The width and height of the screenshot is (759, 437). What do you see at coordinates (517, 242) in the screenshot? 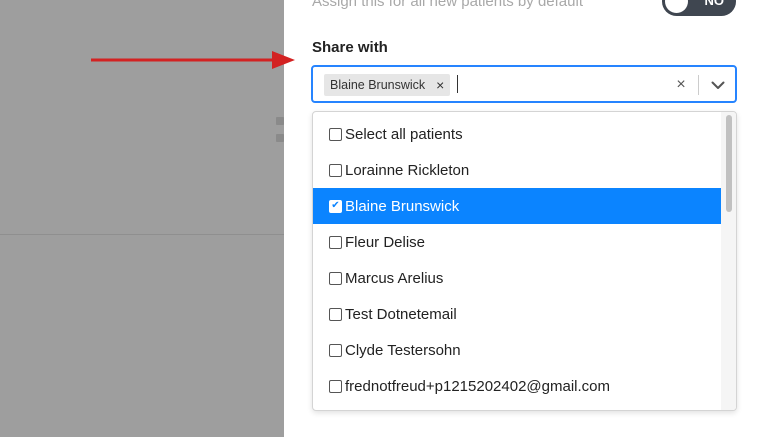
I see `option-patient: Fleur Delise` at bounding box center [517, 242].